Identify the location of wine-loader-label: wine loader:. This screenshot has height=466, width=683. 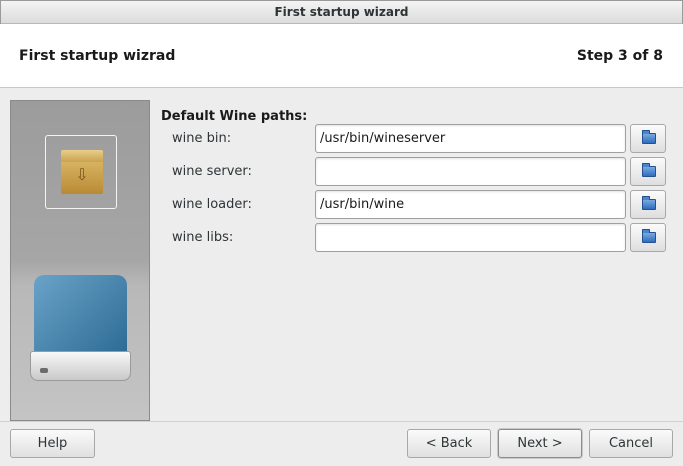
(212, 204).